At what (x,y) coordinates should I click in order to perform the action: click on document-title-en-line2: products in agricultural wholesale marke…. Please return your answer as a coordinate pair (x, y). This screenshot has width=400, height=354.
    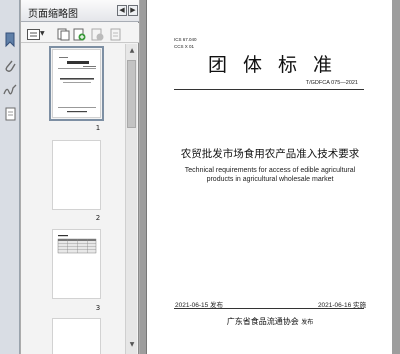
    Looking at the image, I should click on (270, 179).